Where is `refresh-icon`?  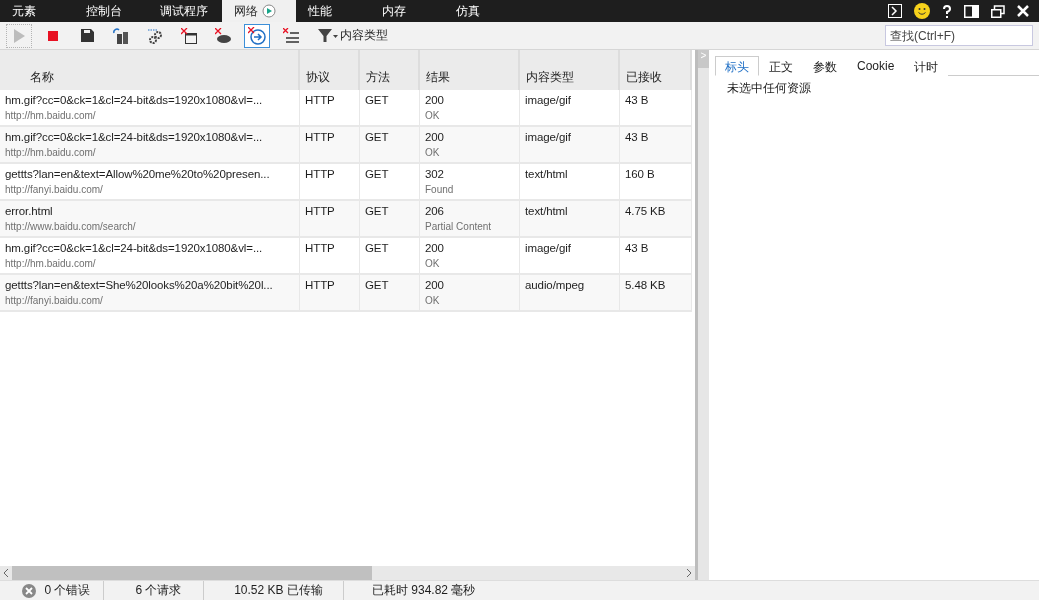 refresh-icon is located at coordinates (121, 35).